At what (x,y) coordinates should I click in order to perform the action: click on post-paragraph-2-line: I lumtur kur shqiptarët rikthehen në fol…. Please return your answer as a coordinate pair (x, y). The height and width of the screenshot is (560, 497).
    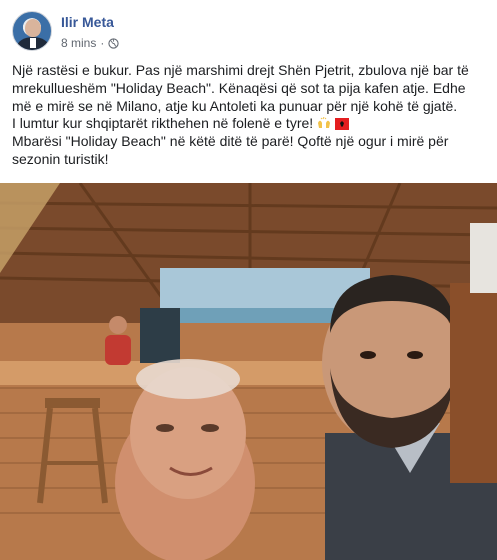
    Looking at the image, I should click on (250, 124).